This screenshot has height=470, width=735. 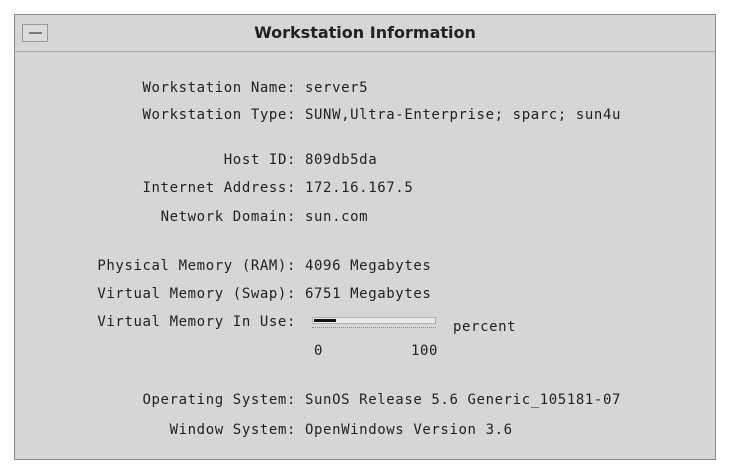 I want to click on window-system-value: OpenWindows Version 3.6, so click(x=409, y=430).